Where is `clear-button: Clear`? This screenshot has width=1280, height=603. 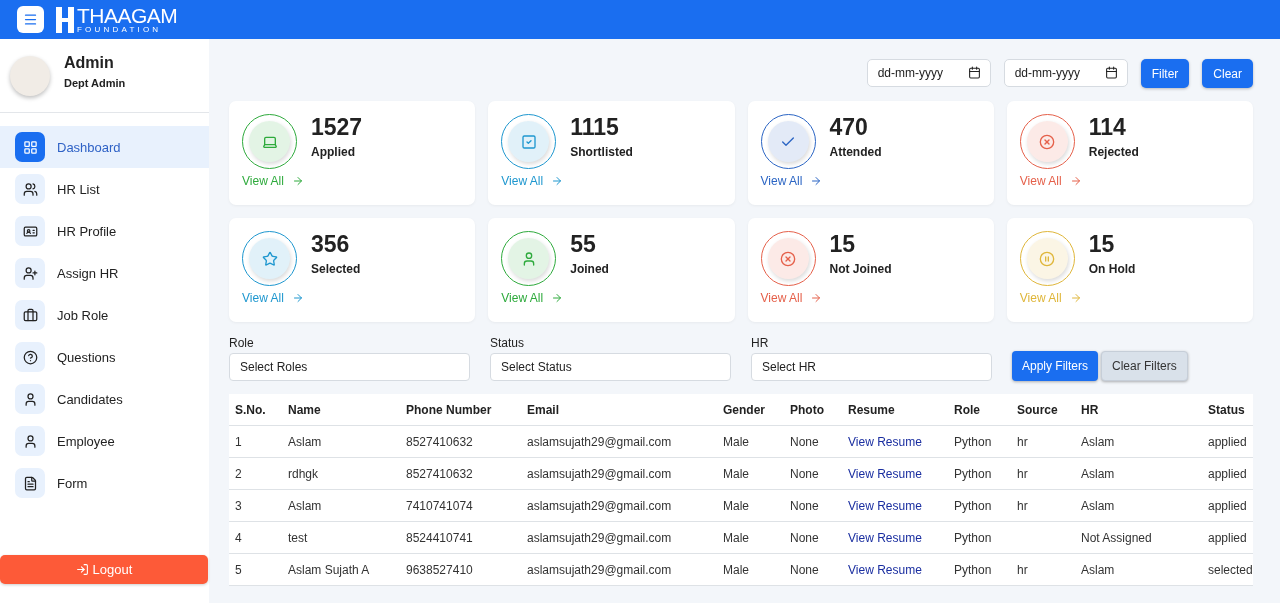 clear-button: Clear is located at coordinates (1227, 73).